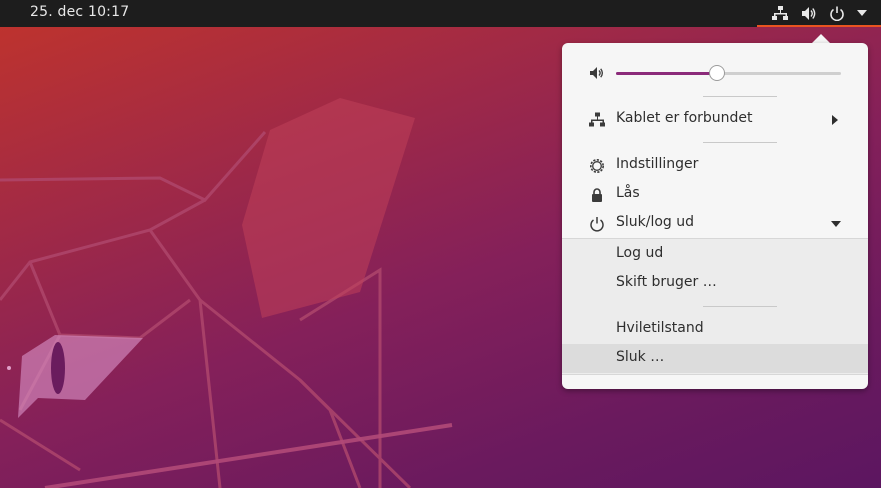  Describe the element at coordinates (660, 328) in the screenshot. I see `suspend-label: Hviletilstand` at that location.